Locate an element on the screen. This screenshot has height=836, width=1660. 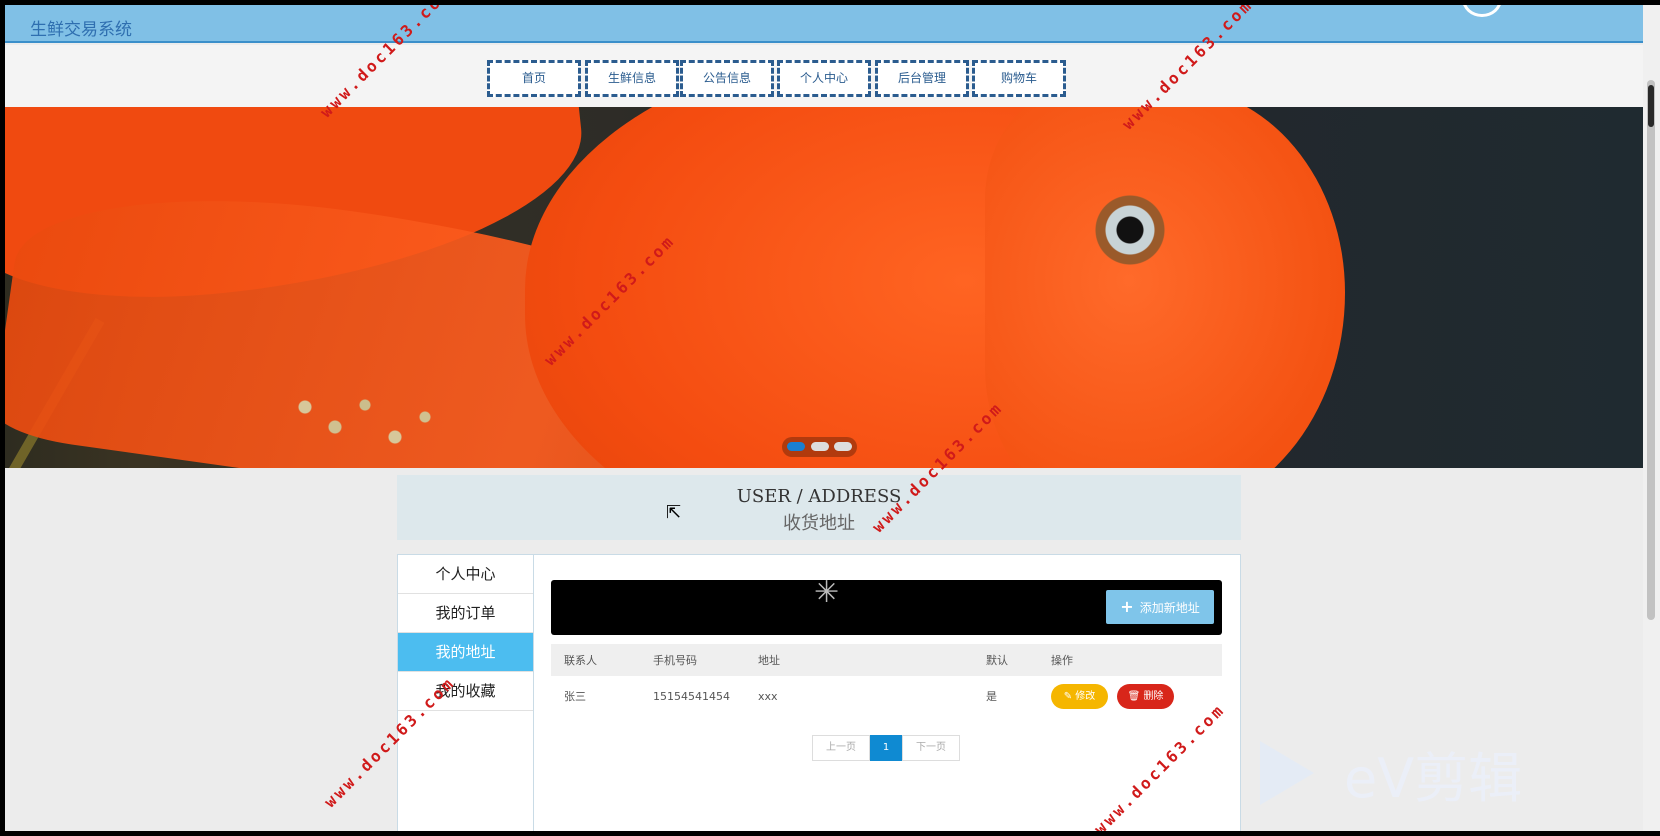
add-address-button: + 添加新地址 is located at coordinates (1160, 607).